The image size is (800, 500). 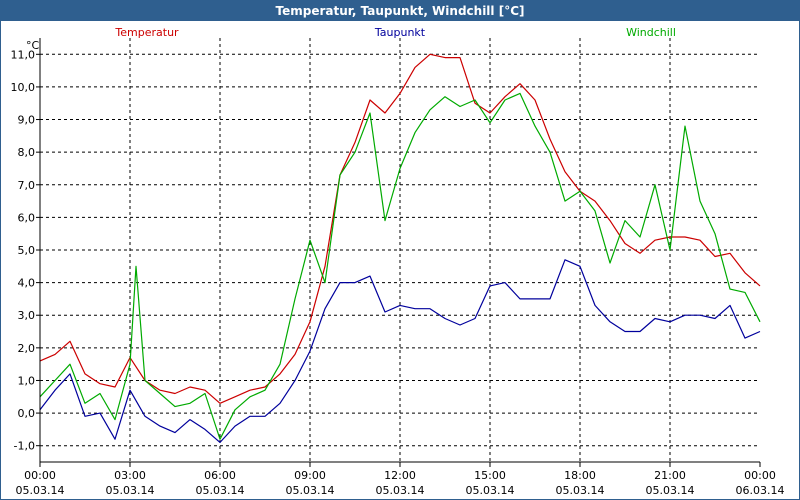 I want to click on x-tick-time-label: 12:00, so click(x=400, y=475).